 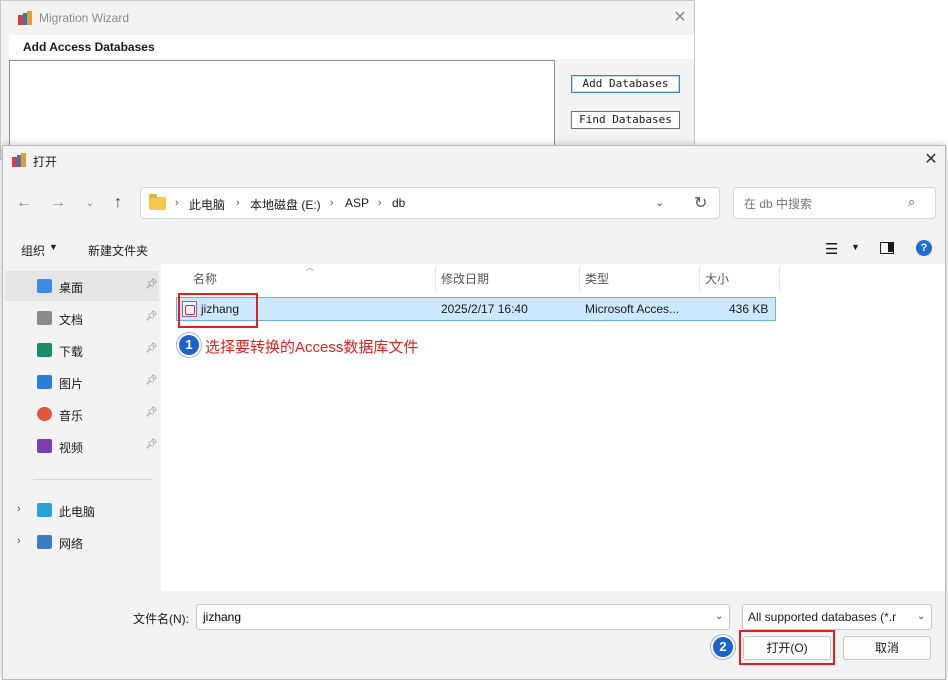 What do you see at coordinates (310, 267) in the screenshot?
I see `sort-ascending-icon: ︿` at bounding box center [310, 267].